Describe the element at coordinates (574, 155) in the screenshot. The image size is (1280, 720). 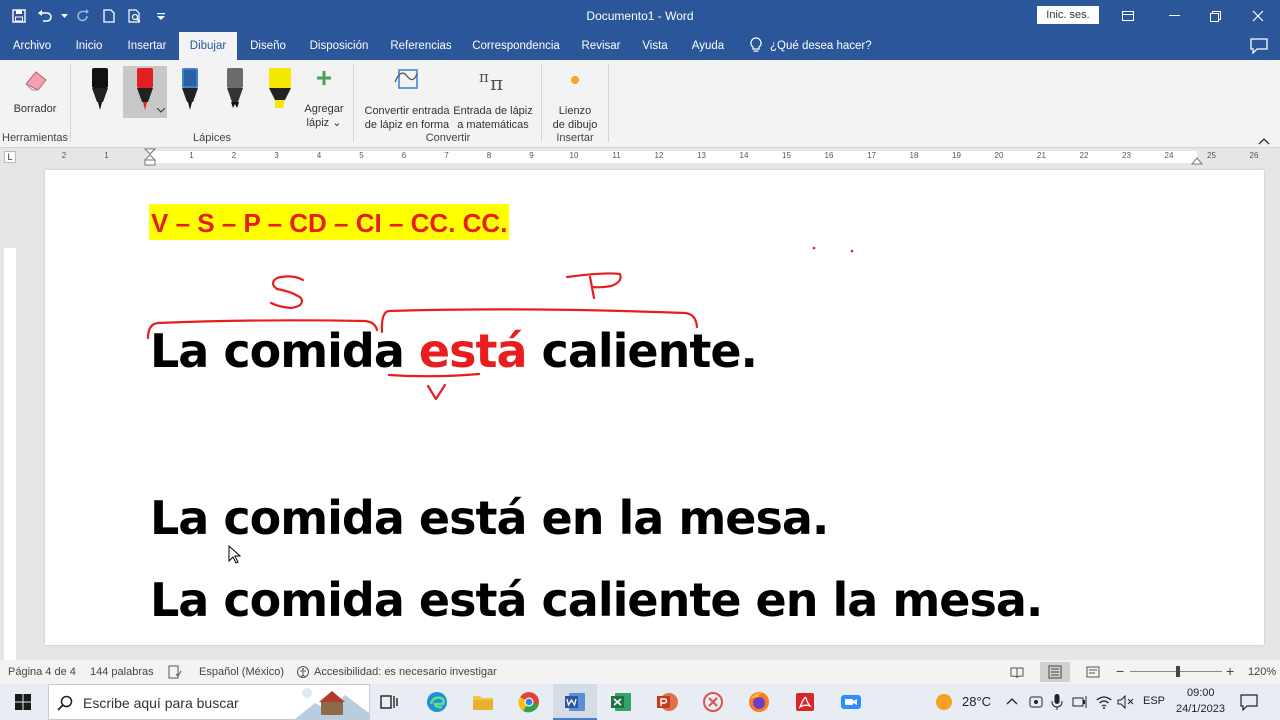
I see `ruler-number: 10` at that location.